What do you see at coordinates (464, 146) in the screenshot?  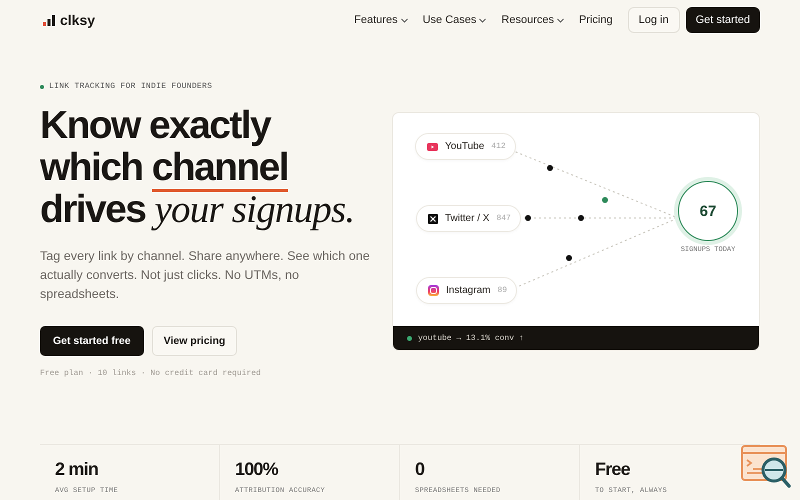 I see `channel-name: YouTube` at bounding box center [464, 146].